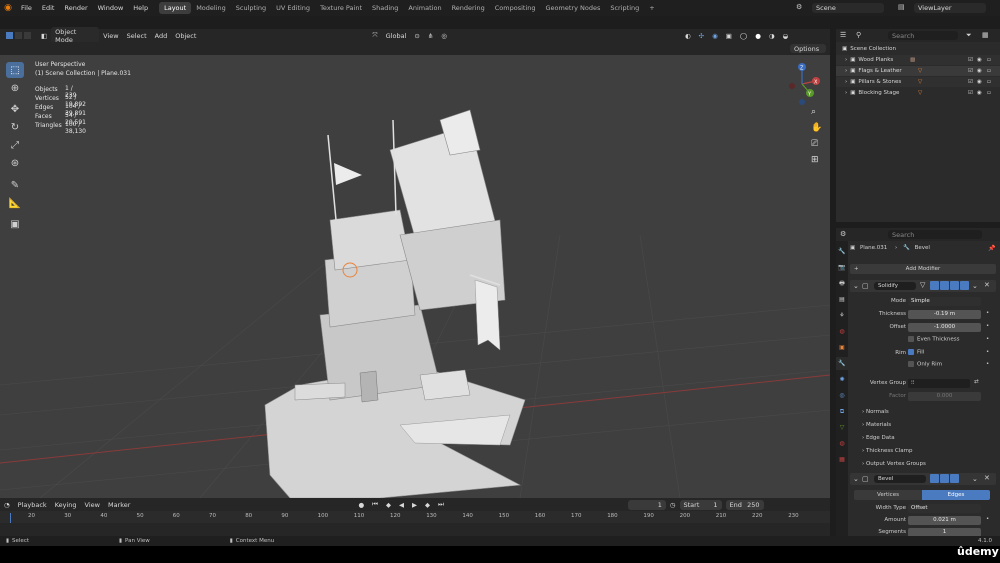  What do you see at coordinates (842, 251) in the screenshot?
I see `tool-tab-icon: 🔧` at bounding box center [842, 251].